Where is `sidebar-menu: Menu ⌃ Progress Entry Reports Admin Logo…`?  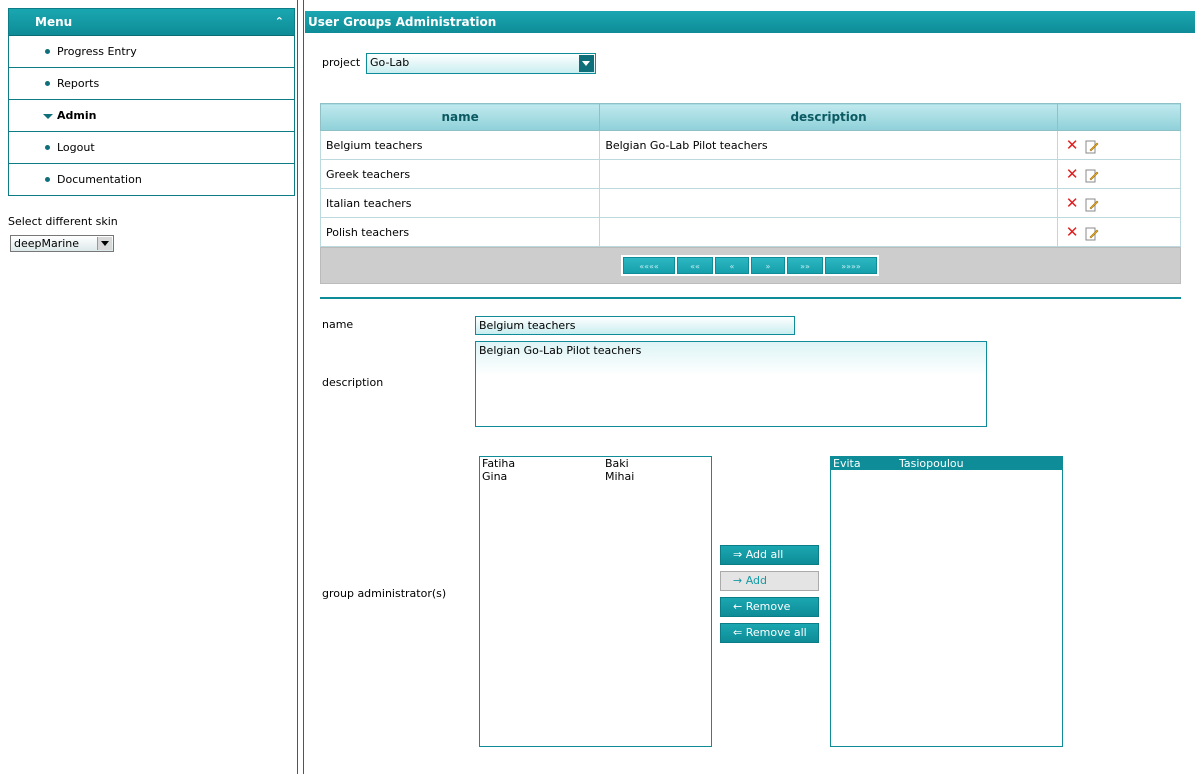
sidebar-menu: Menu ⌃ Progress Entry Reports Admin Logo… is located at coordinates (151, 102).